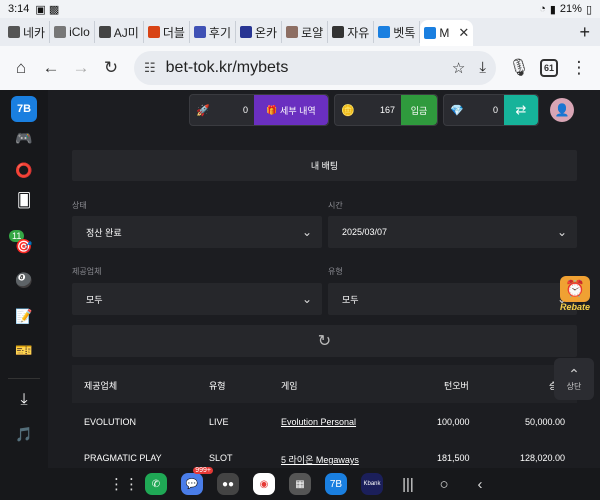 This screenshot has height=500, width=600. What do you see at coordinates (452, 232) in the screenshot?
I see `date-picker: 2025/03/07 ⌄` at bounding box center [452, 232].